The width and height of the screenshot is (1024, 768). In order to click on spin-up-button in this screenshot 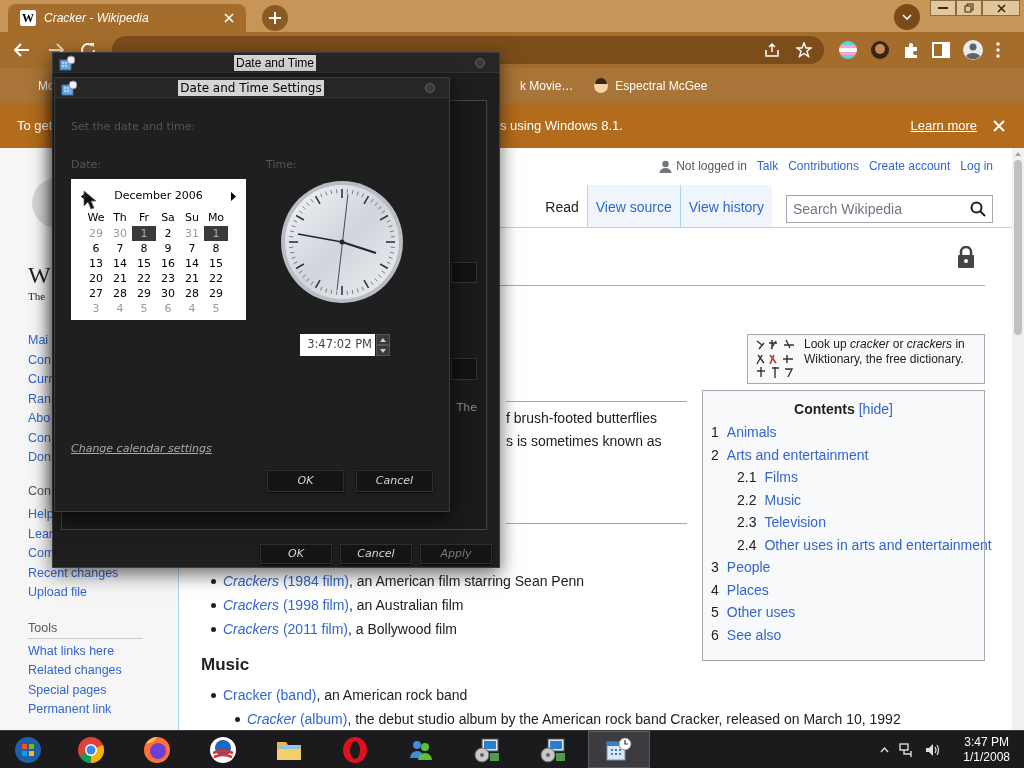, I will do `click(383, 339)`.